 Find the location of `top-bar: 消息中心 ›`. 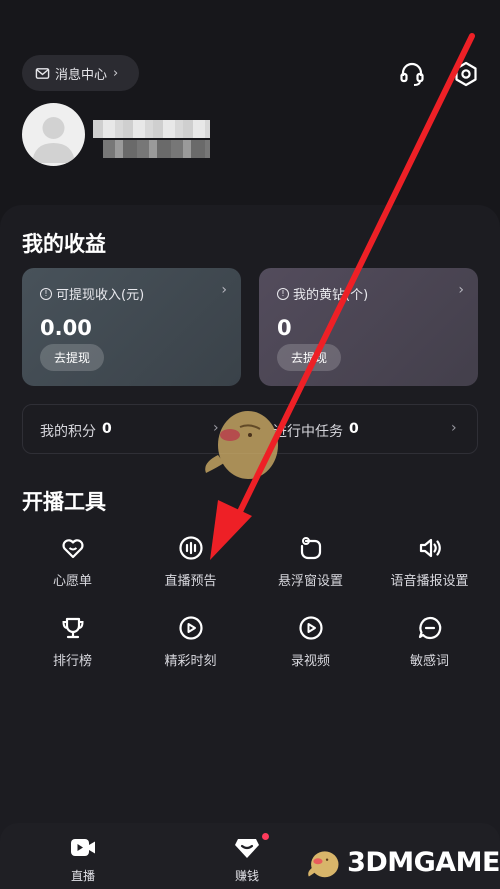

top-bar: 消息中心 › is located at coordinates (250, 50).